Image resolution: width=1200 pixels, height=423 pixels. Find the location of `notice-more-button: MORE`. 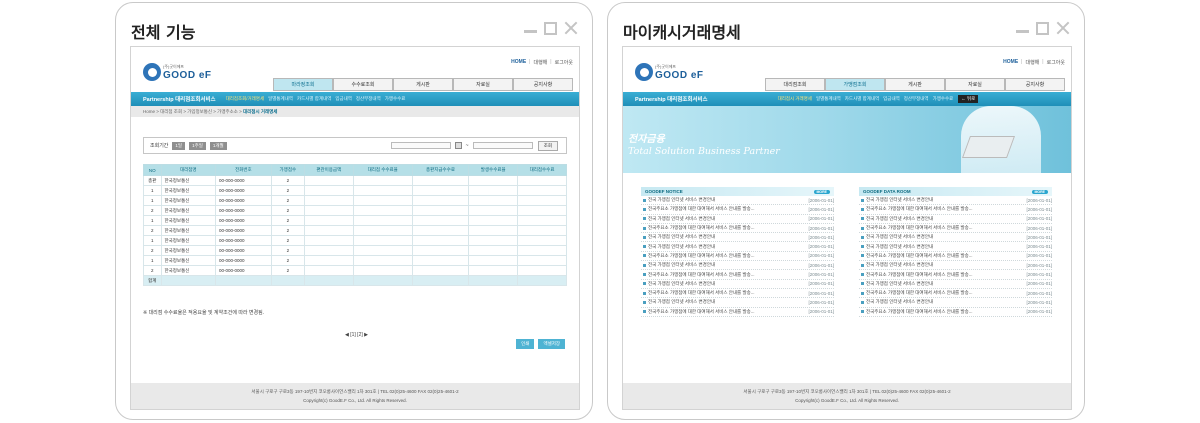

notice-more-button: MORE is located at coordinates (821, 191).